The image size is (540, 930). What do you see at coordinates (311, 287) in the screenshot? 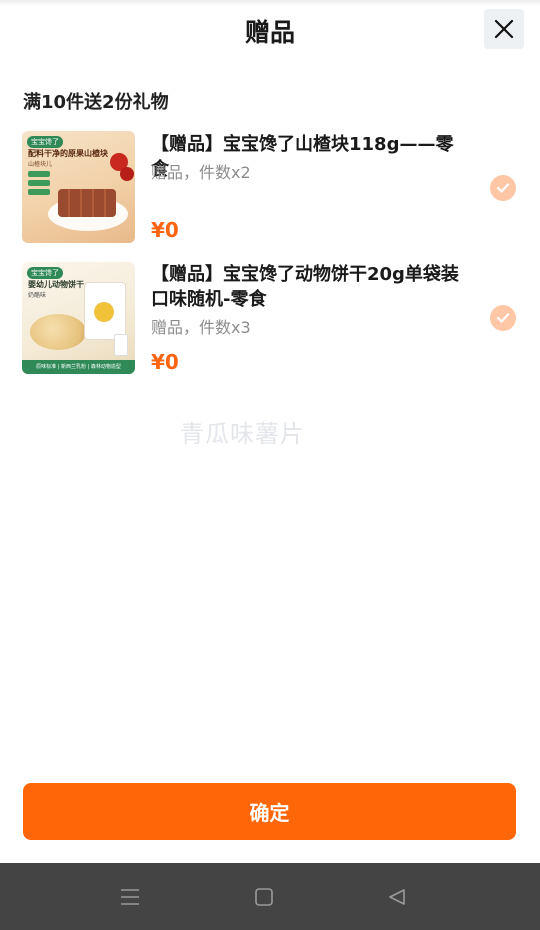
I see `product-name: 【赠品】宝宝馋了动物饼干20g单袋装口味随机-零食` at bounding box center [311, 287].